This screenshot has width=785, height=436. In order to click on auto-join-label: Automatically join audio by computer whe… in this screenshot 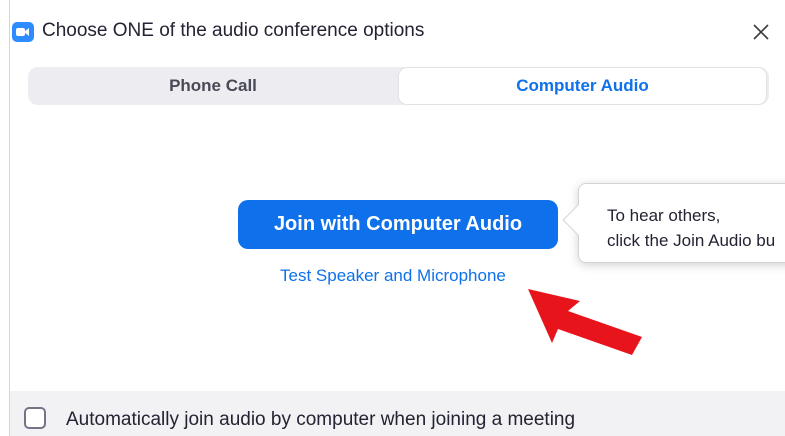, I will do `click(320, 420)`.